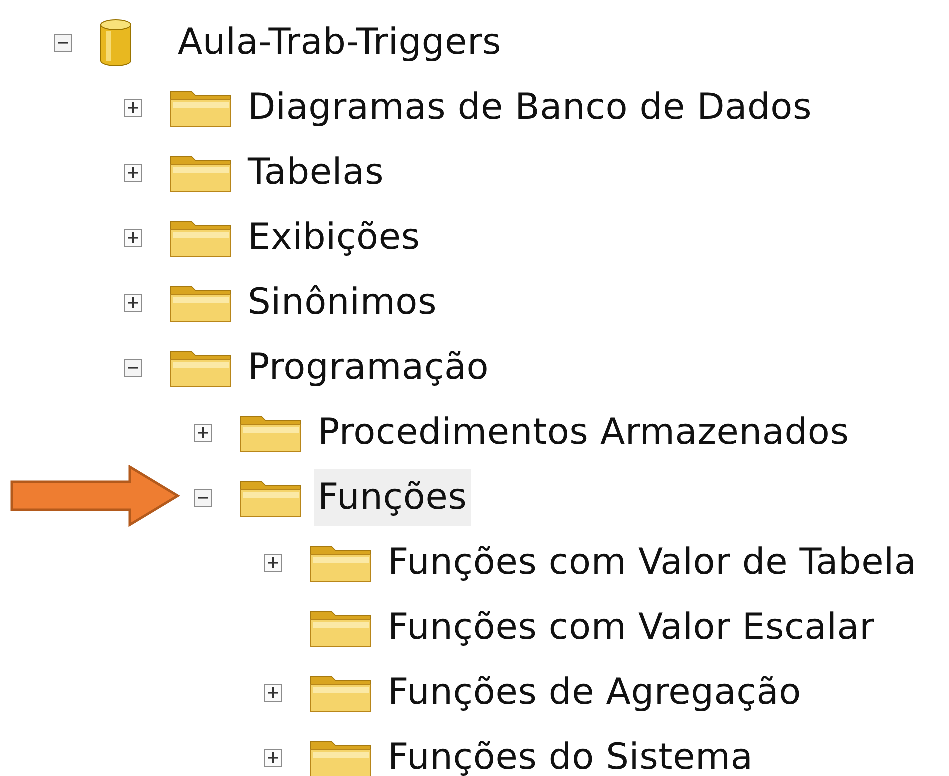 This screenshot has width=949, height=776. What do you see at coordinates (95, 496) in the screenshot?
I see `arrow-icon` at bounding box center [95, 496].